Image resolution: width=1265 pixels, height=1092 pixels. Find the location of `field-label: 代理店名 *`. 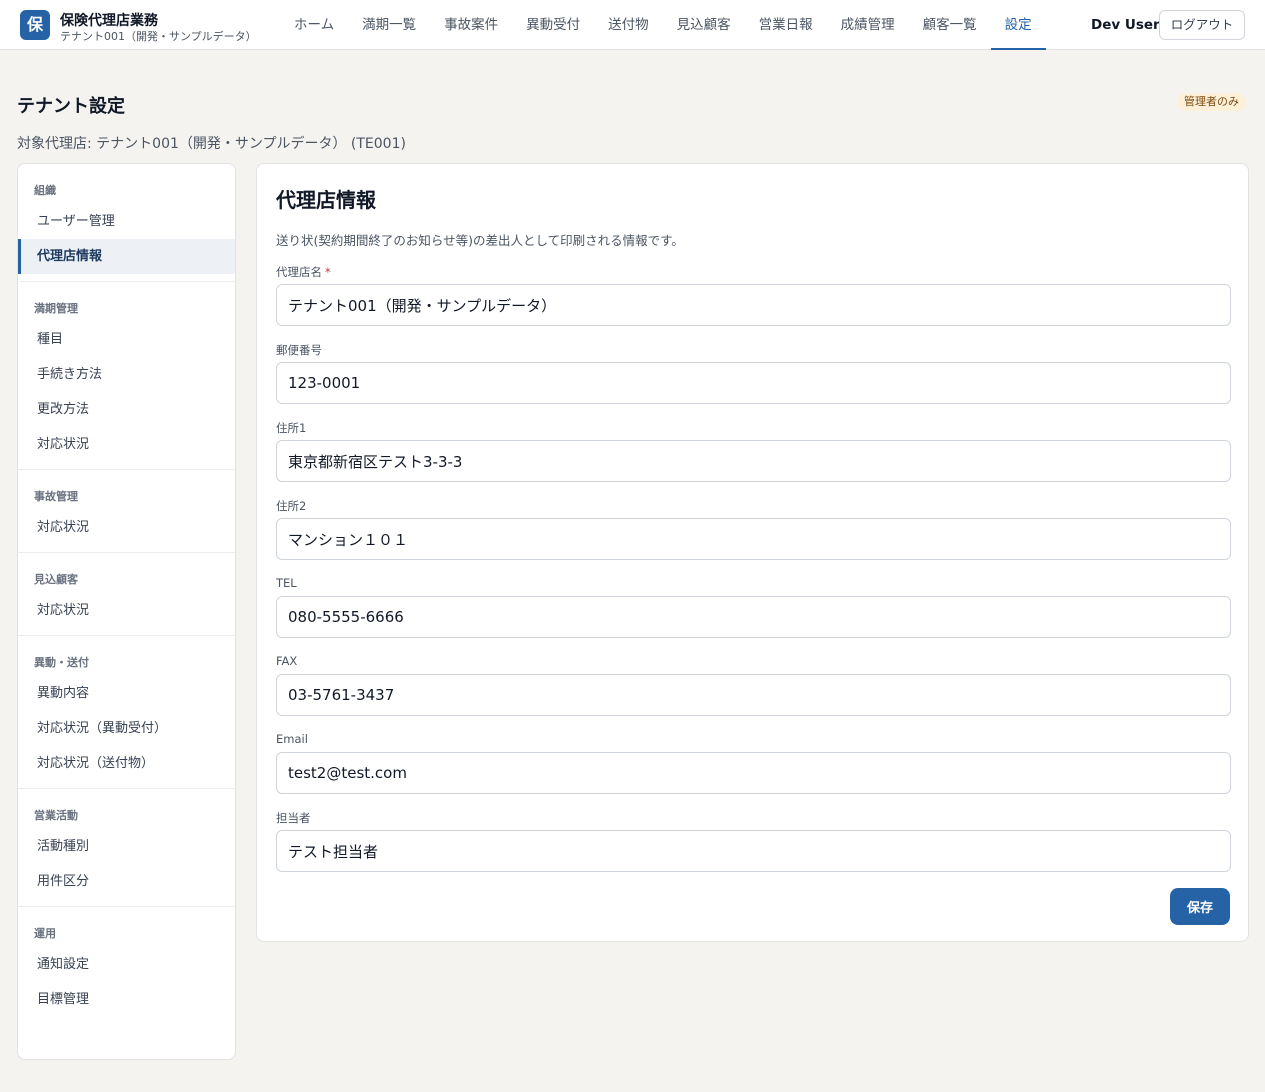

field-label: 代理店名 * is located at coordinates (303, 272).